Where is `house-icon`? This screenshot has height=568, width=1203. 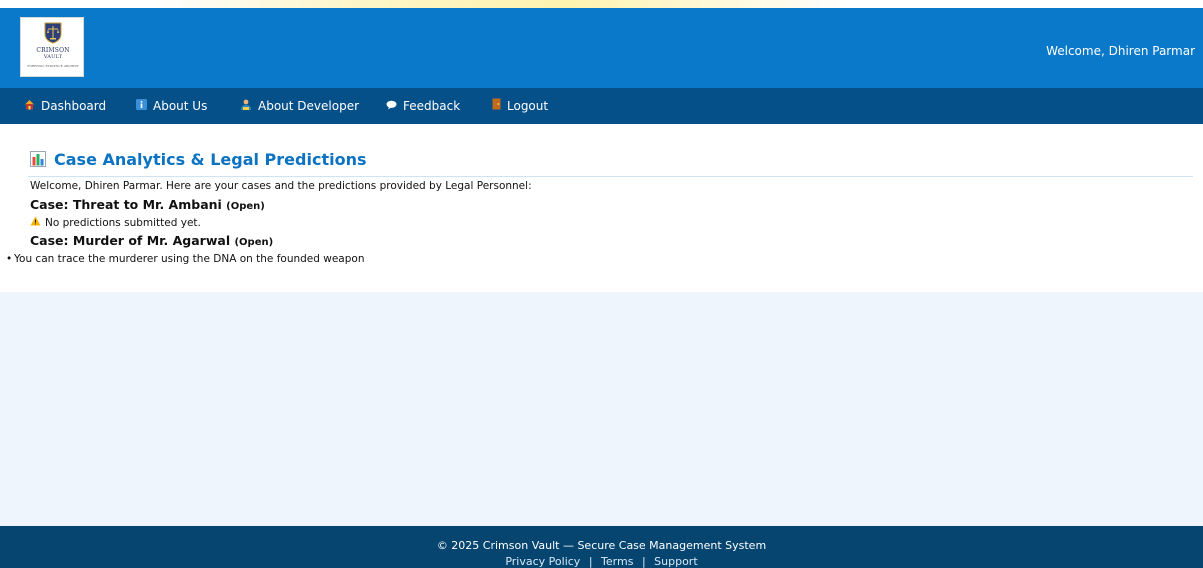 house-icon is located at coordinates (29, 107).